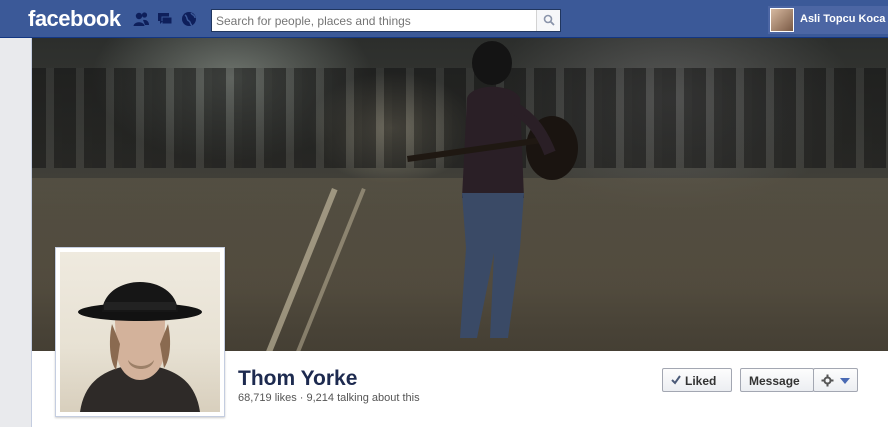 This screenshot has height=427, width=888. What do you see at coordinates (676, 380) in the screenshot?
I see `check-icon` at bounding box center [676, 380].